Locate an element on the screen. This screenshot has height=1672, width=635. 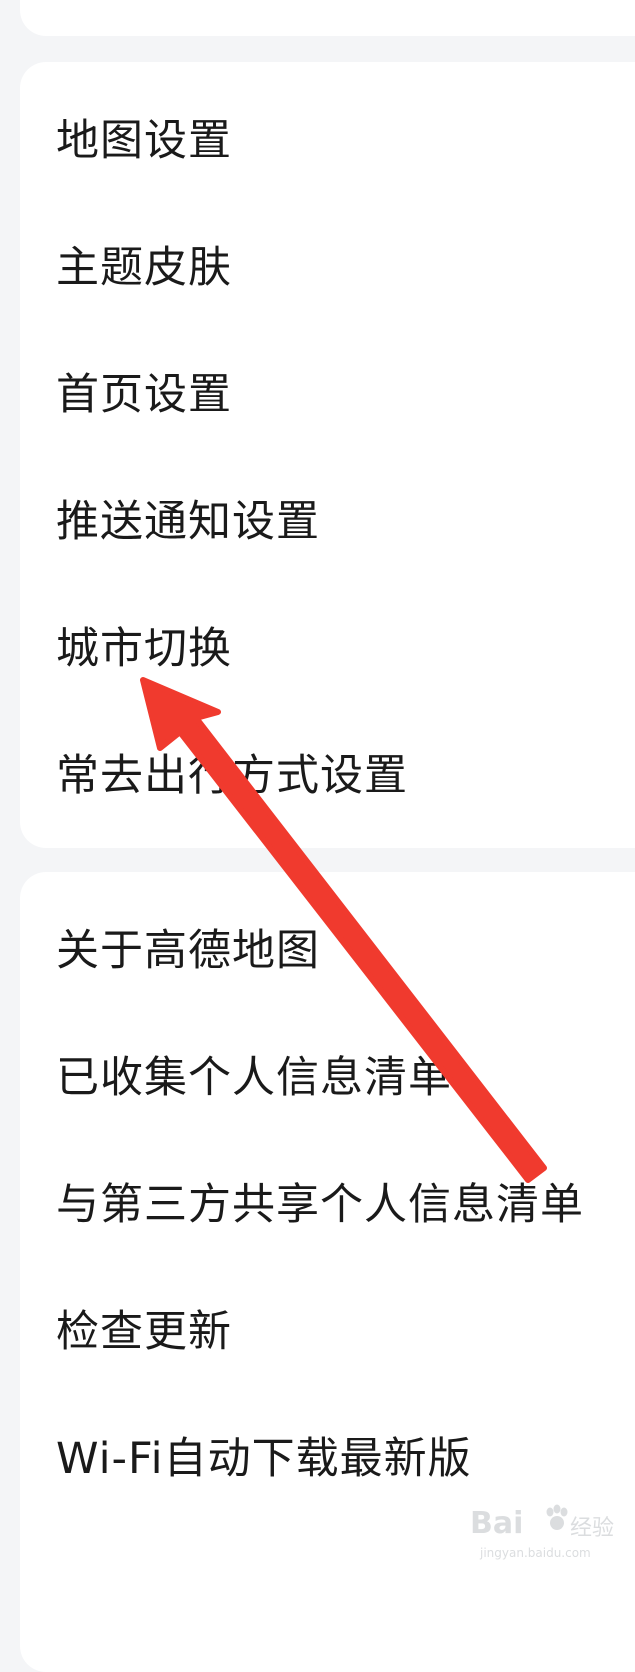
settings-item-home-settings: 首页设置 is located at coordinates (345, 391).